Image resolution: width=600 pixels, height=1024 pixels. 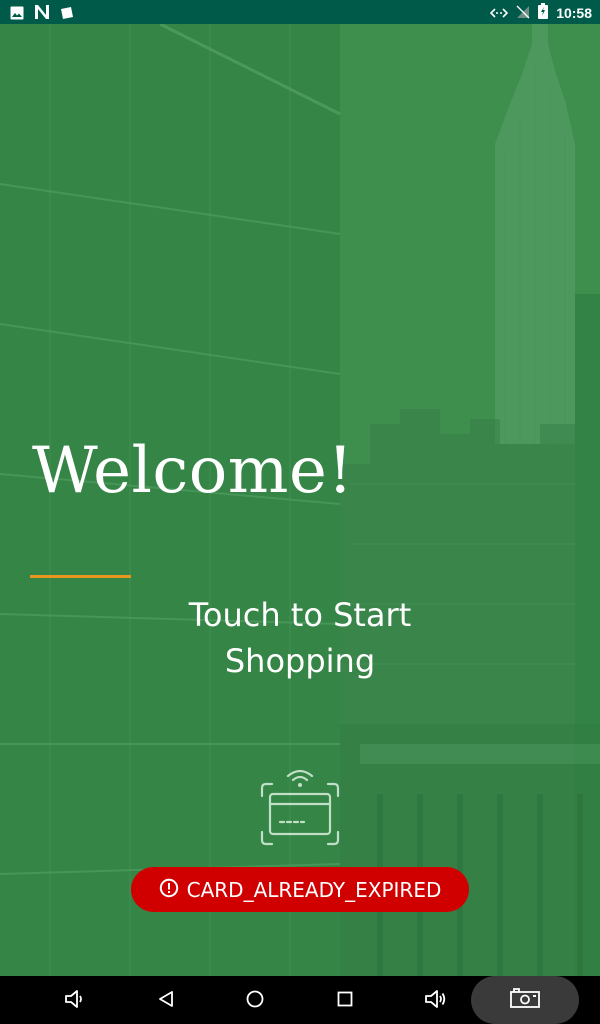 I want to click on volume-down-button, so click(x=74, y=1001).